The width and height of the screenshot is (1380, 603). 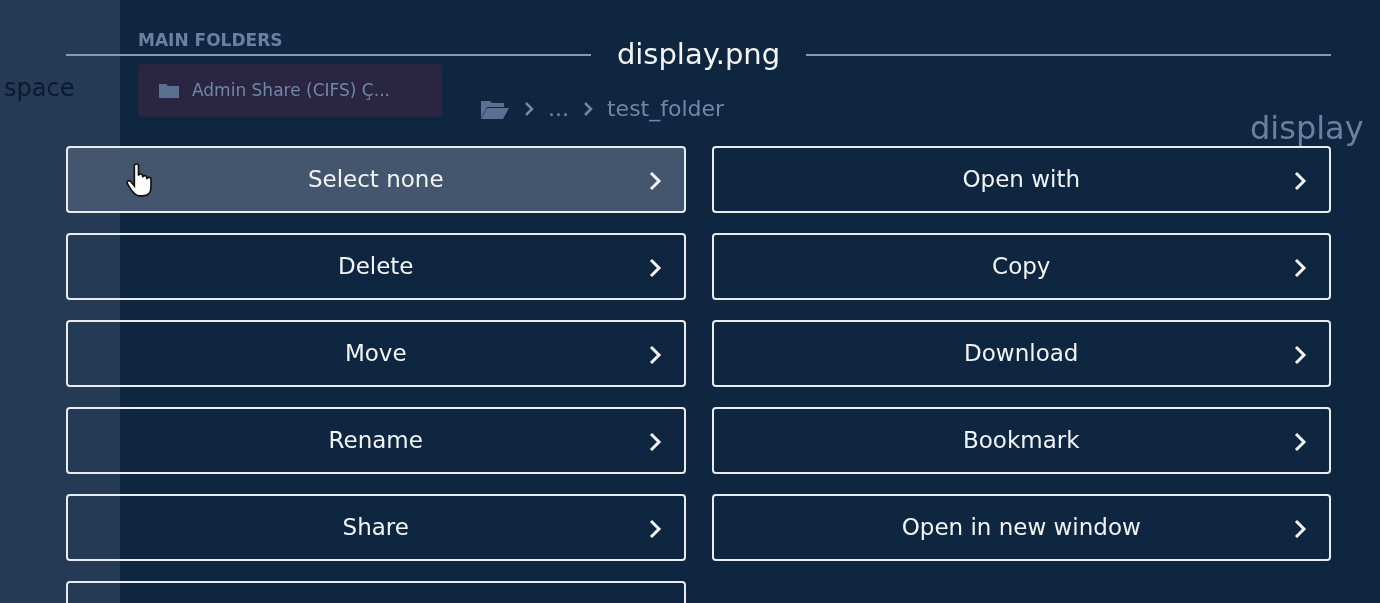 What do you see at coordinates (1021, 527) in the screenshot?
I see `action-button: Open in new window` at bounding box center [1021, 527].